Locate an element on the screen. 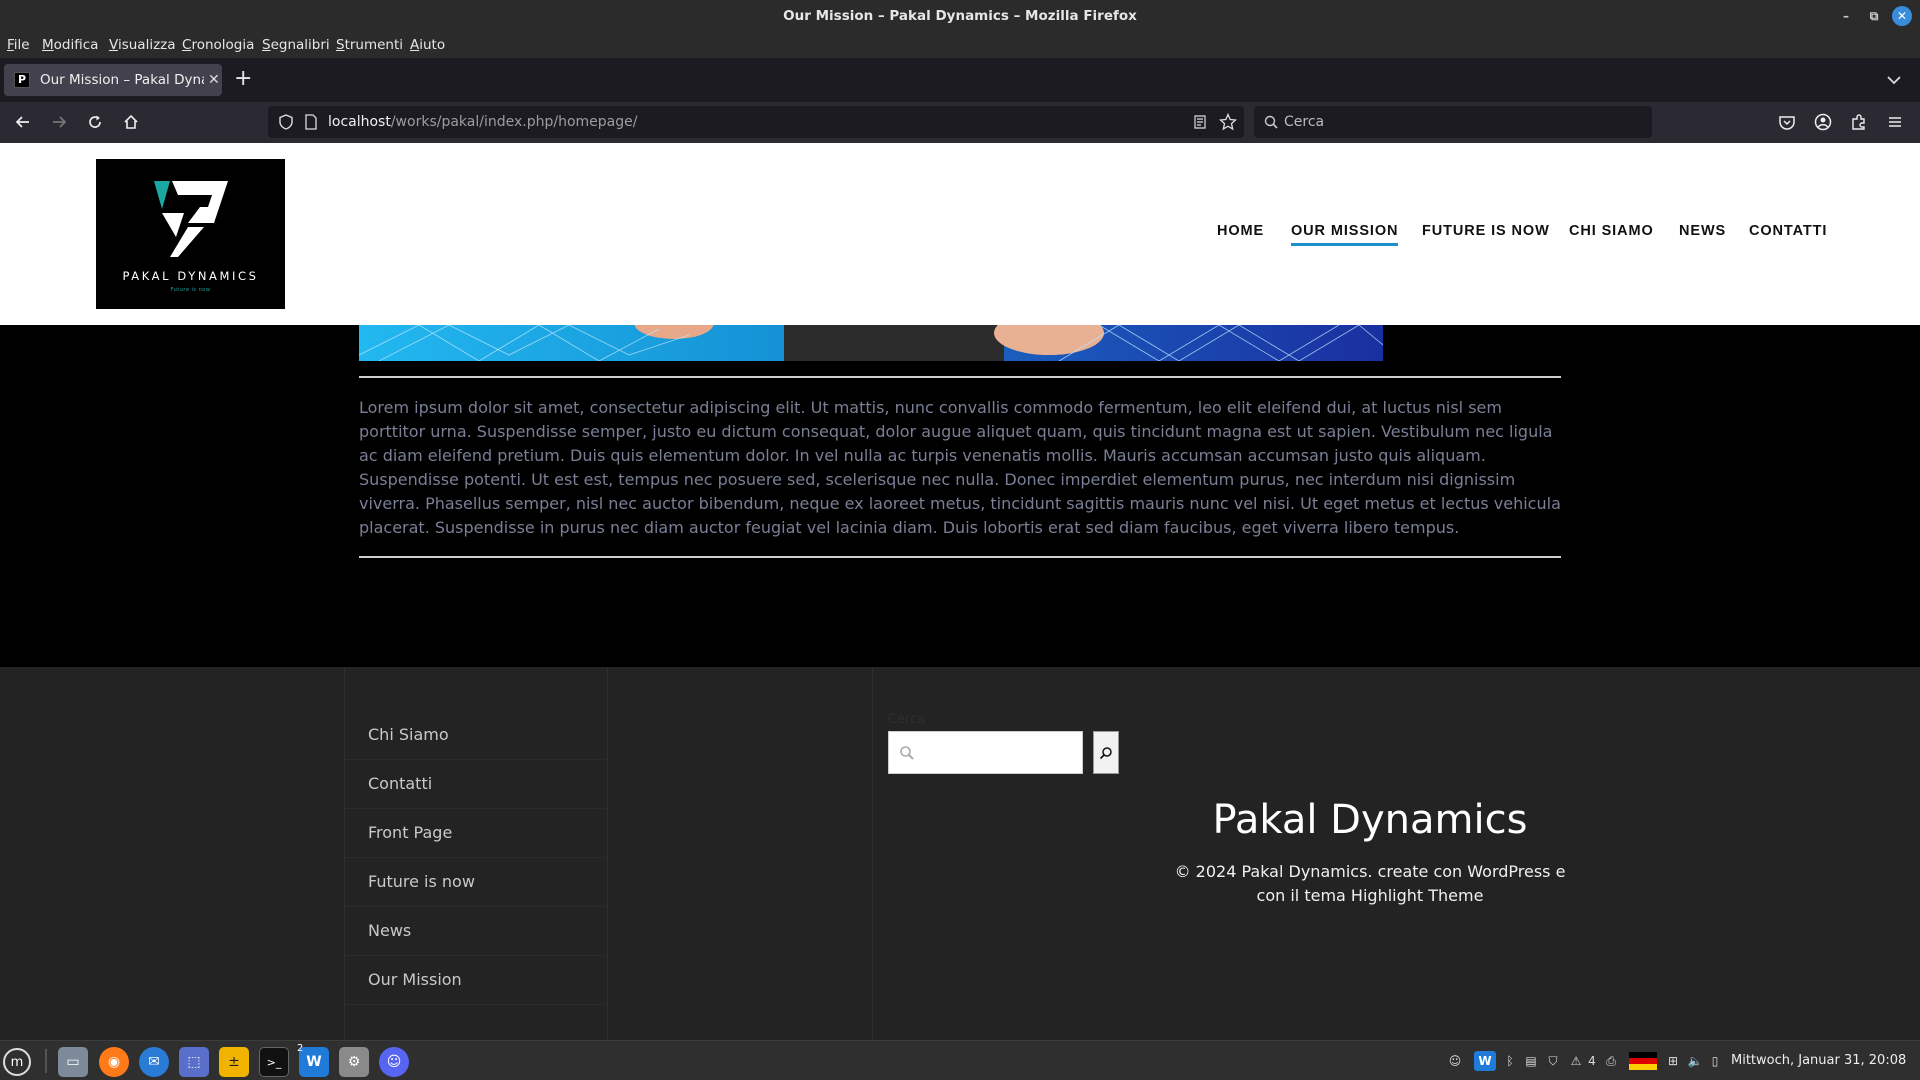  maximize-icon: ⧉ is located at coordinates (1874, 16).